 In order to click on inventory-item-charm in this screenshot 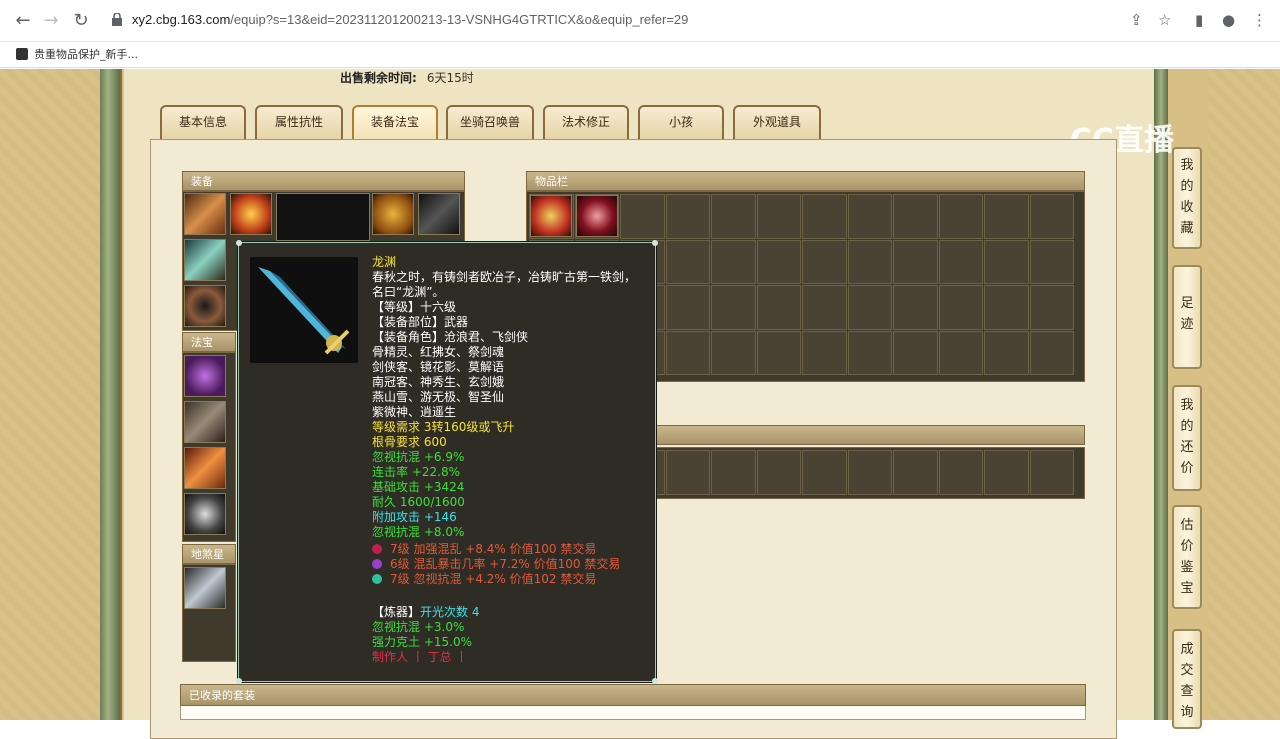, I will do `click(597, 216)`.